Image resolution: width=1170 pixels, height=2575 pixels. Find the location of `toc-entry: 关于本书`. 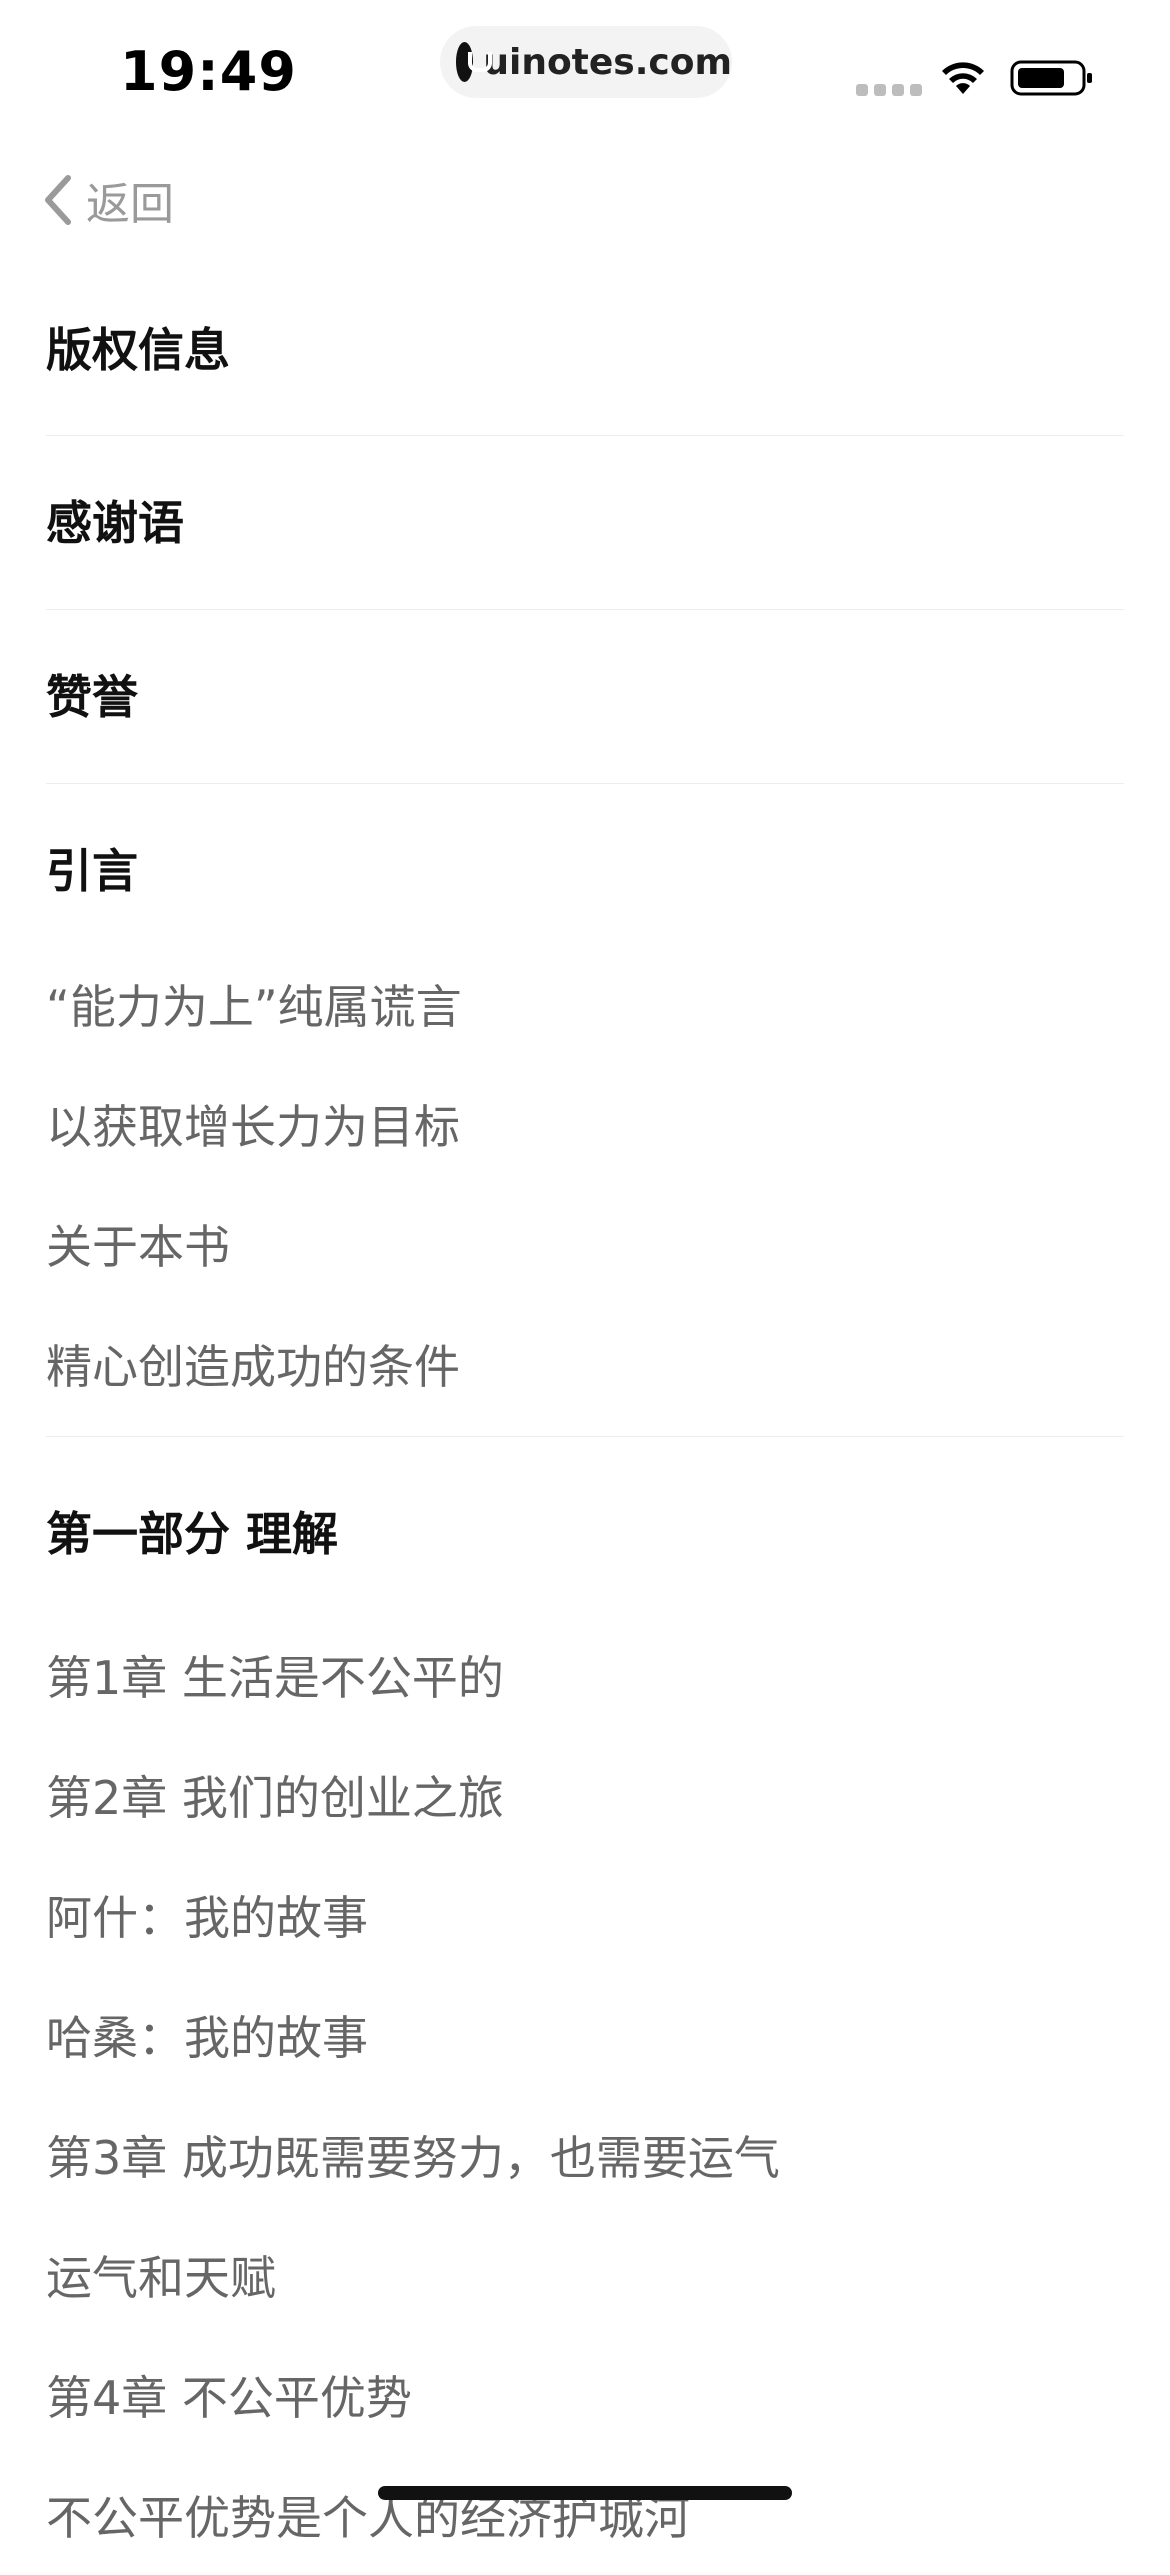

toc-entry: 关于本书 is located at coordinates (585, 1244).